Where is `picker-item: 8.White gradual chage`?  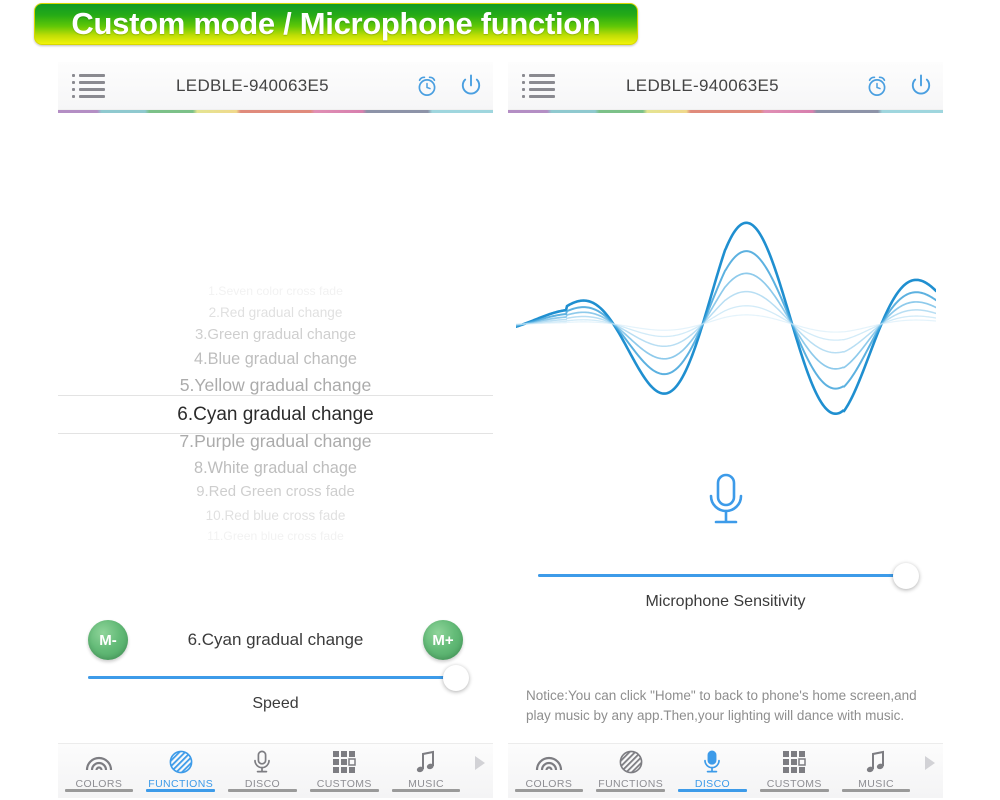 picker-item: 8.White gradual chage is located at coordinates (275, 468).